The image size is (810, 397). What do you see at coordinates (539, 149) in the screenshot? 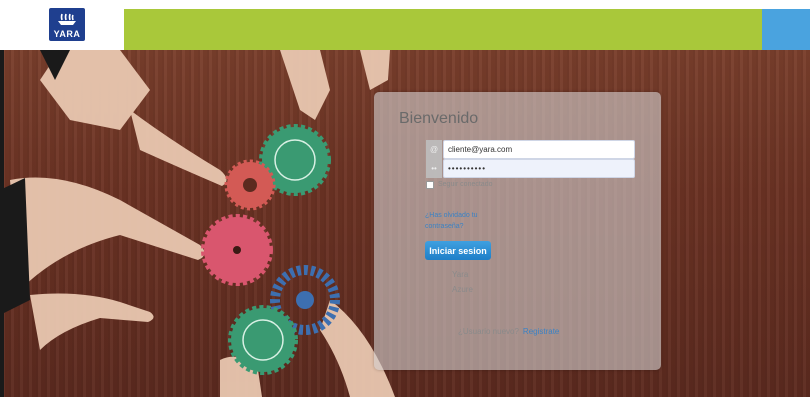
I see `email-input` at bounding box center [539, 149].